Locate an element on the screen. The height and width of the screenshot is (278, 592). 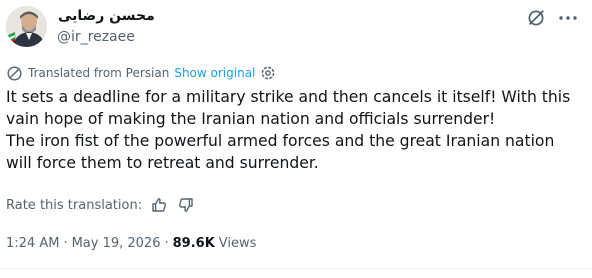
avatar-photo is located at coordinates (26, 26).